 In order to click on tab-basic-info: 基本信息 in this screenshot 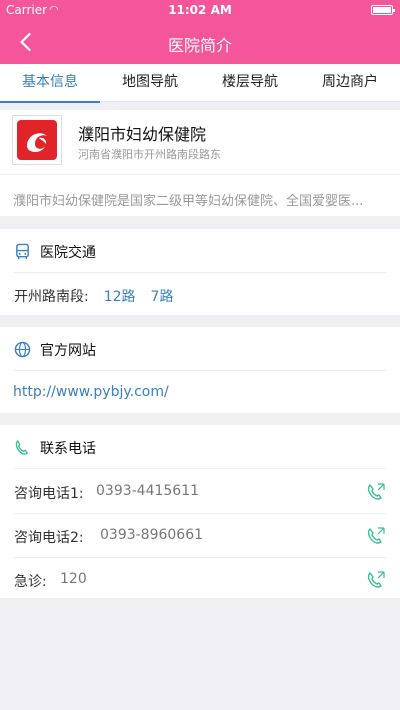, I will do `click(50, 83)`.